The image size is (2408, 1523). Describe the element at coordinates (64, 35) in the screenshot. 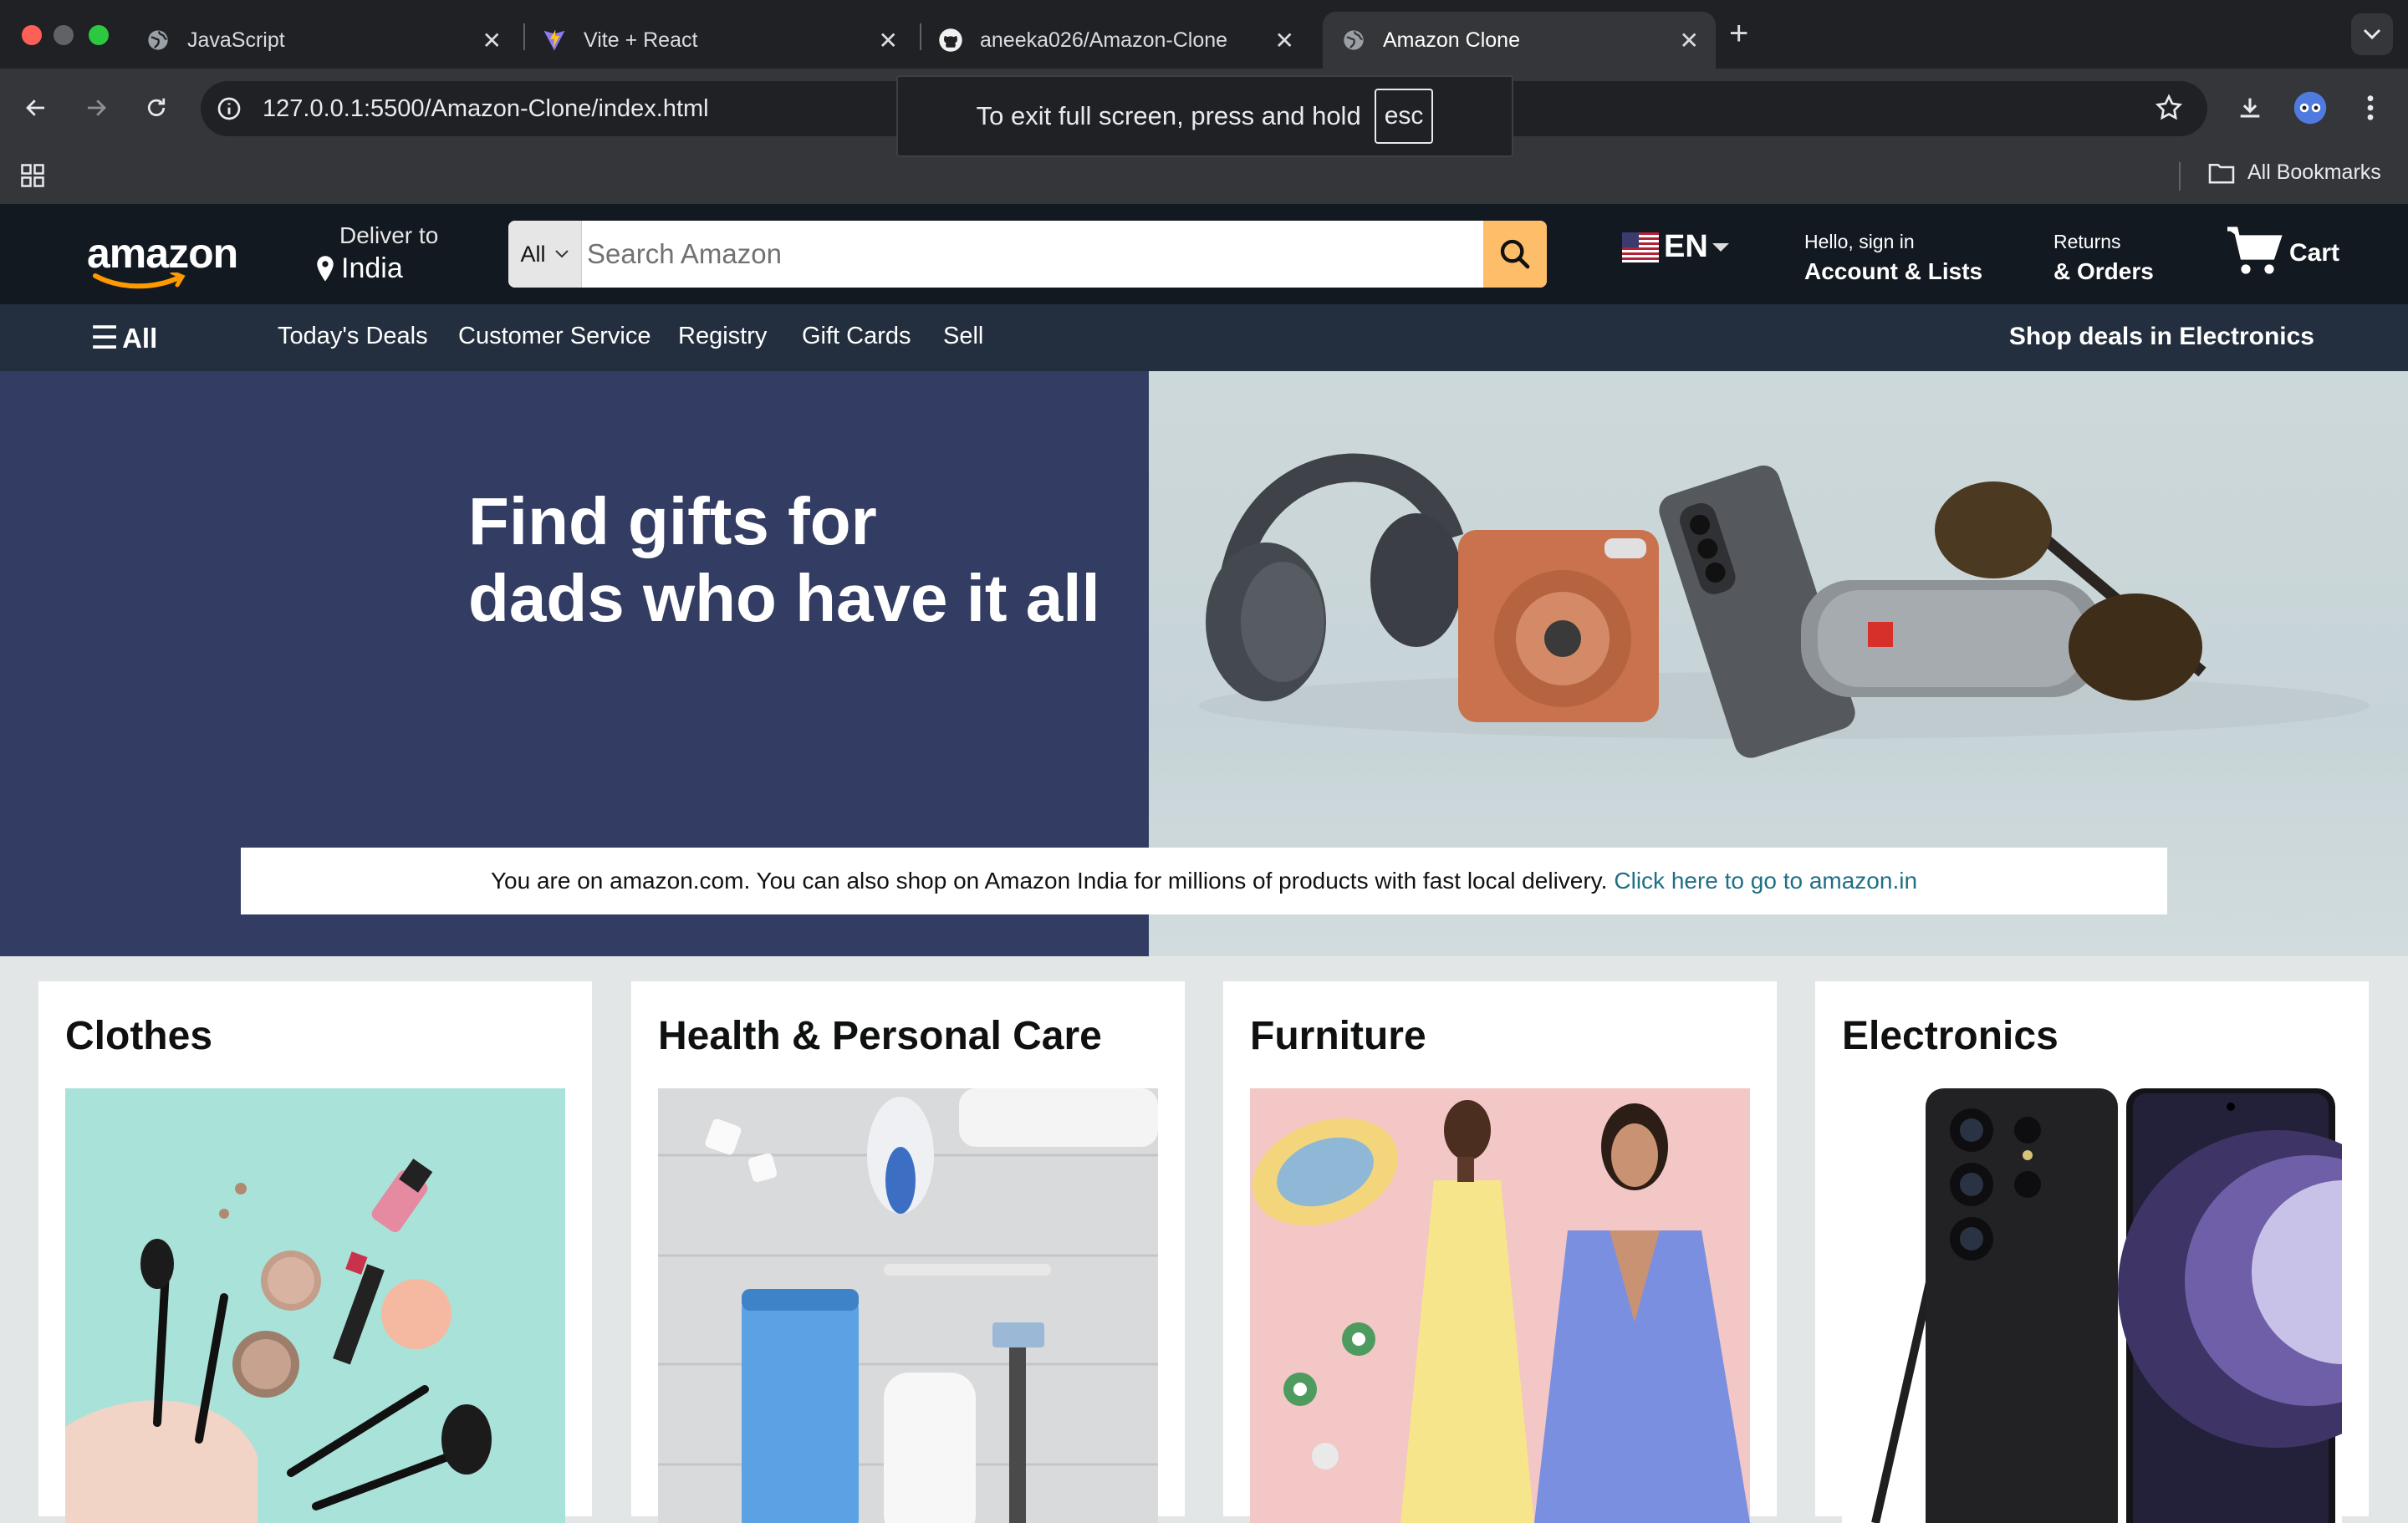

I see `window-minimize-button` at that location.